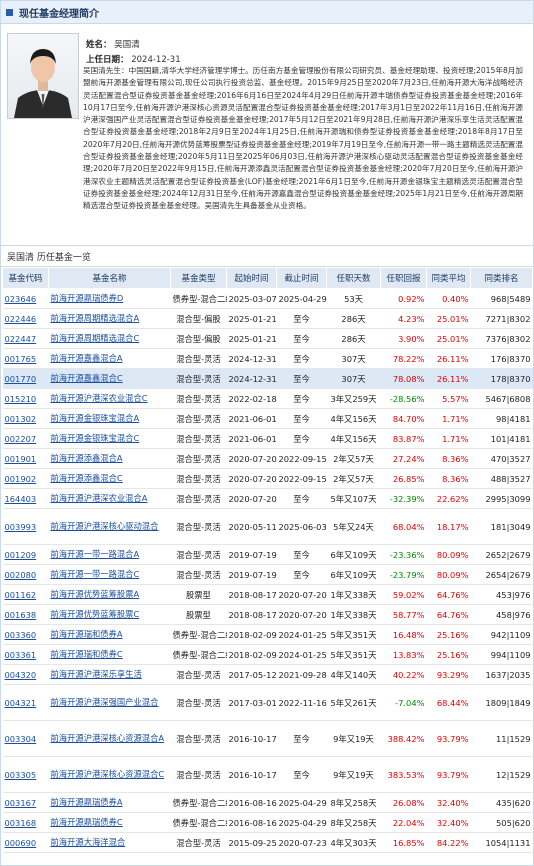  Describe the element at coordinates (25, 802) in the screenshot. I see `fund-code-link: 003167` at that location.